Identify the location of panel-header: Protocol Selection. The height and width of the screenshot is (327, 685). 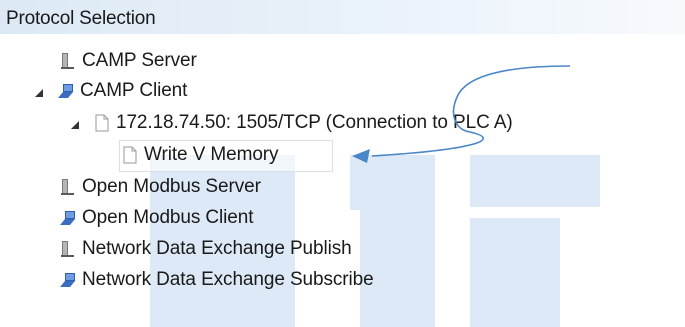
(342, 17).